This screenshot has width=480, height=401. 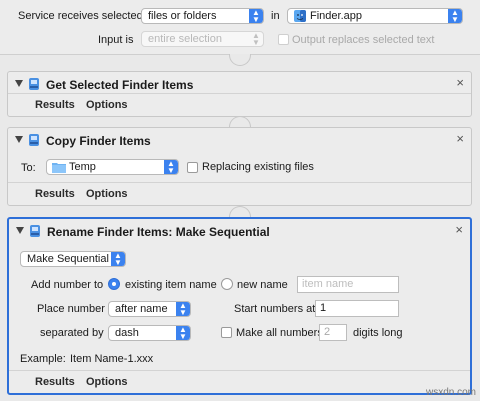 I want to click on make-all-numbers-label: Make all numbers, so click(x=279, y=333).